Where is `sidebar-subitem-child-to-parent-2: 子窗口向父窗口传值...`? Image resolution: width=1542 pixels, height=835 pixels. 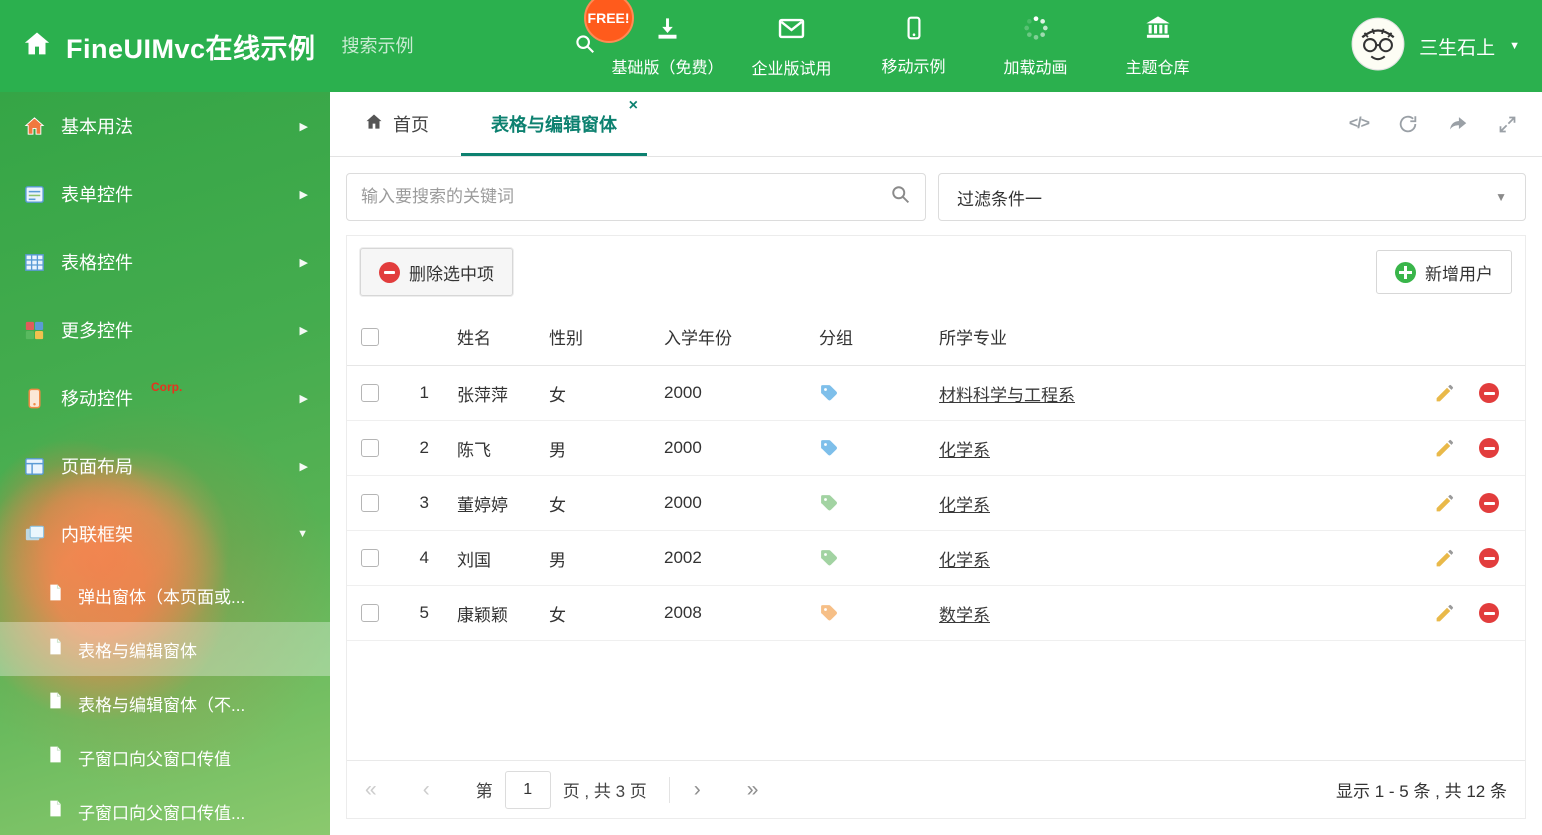
sidebar-subitem-child-to-parent-2: 子窗口向父窗口传值... is located at coordinates (165, 809).